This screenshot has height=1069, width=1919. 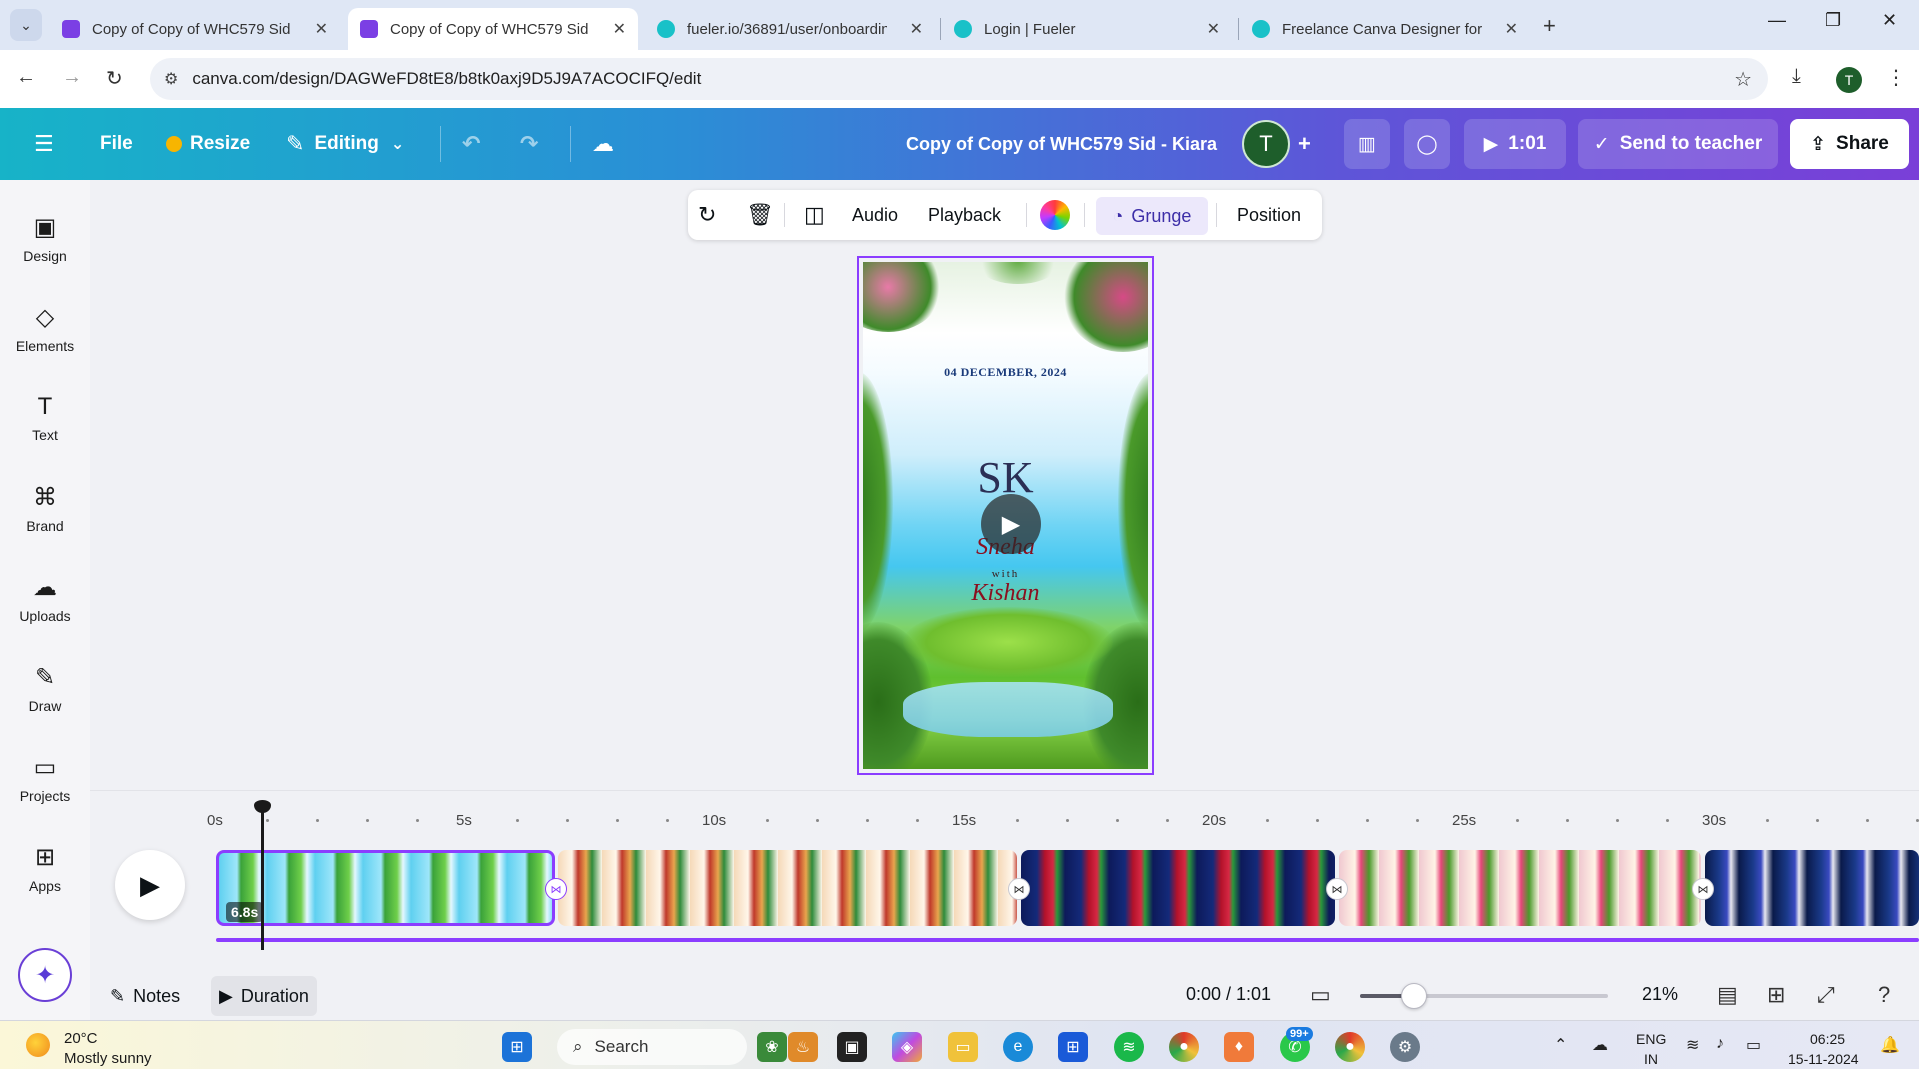 What do you see at coordinates (1890, 1045) in the screenshot?
I see `notification-bell-icon: 🔔` at bounding box center [1890, 1045].